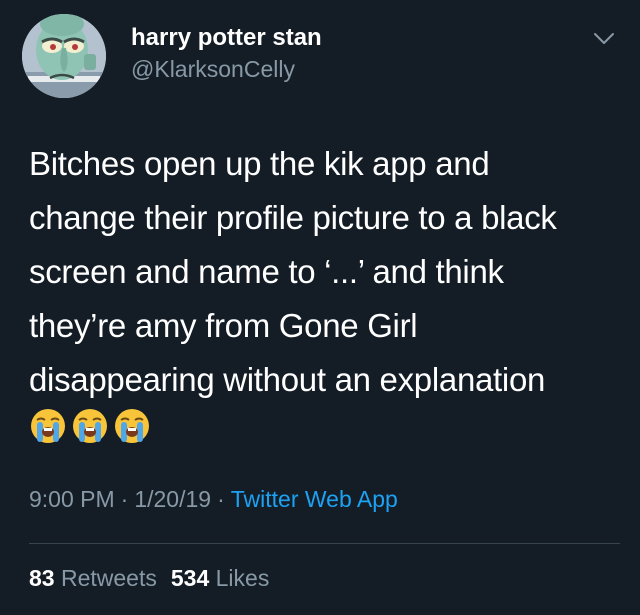  Describe the element at coordinates (242, 578) in the screenshot. I see `likes-label: Likes` at that location.